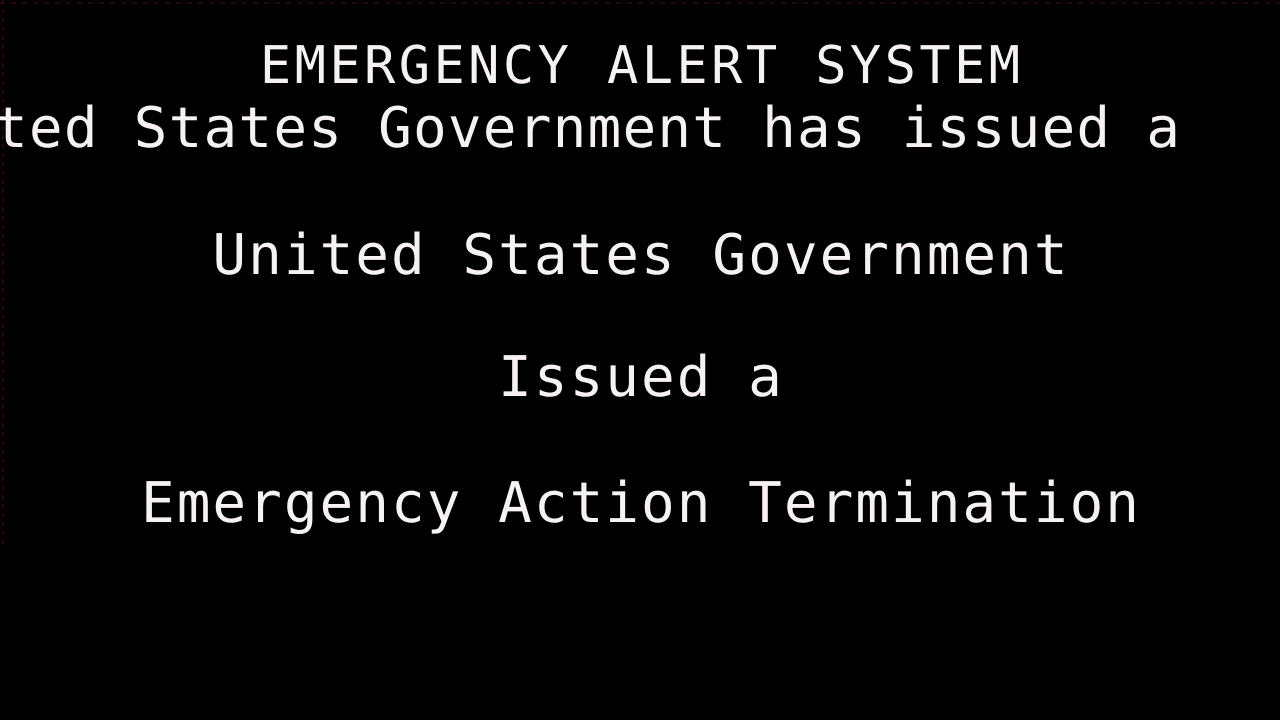 The height and width of the screenshot is (720, 1280). Describe the element at coordinates (641, 255) in the screenshot. I see `eas-body-line-originator: United States Government` at that location.